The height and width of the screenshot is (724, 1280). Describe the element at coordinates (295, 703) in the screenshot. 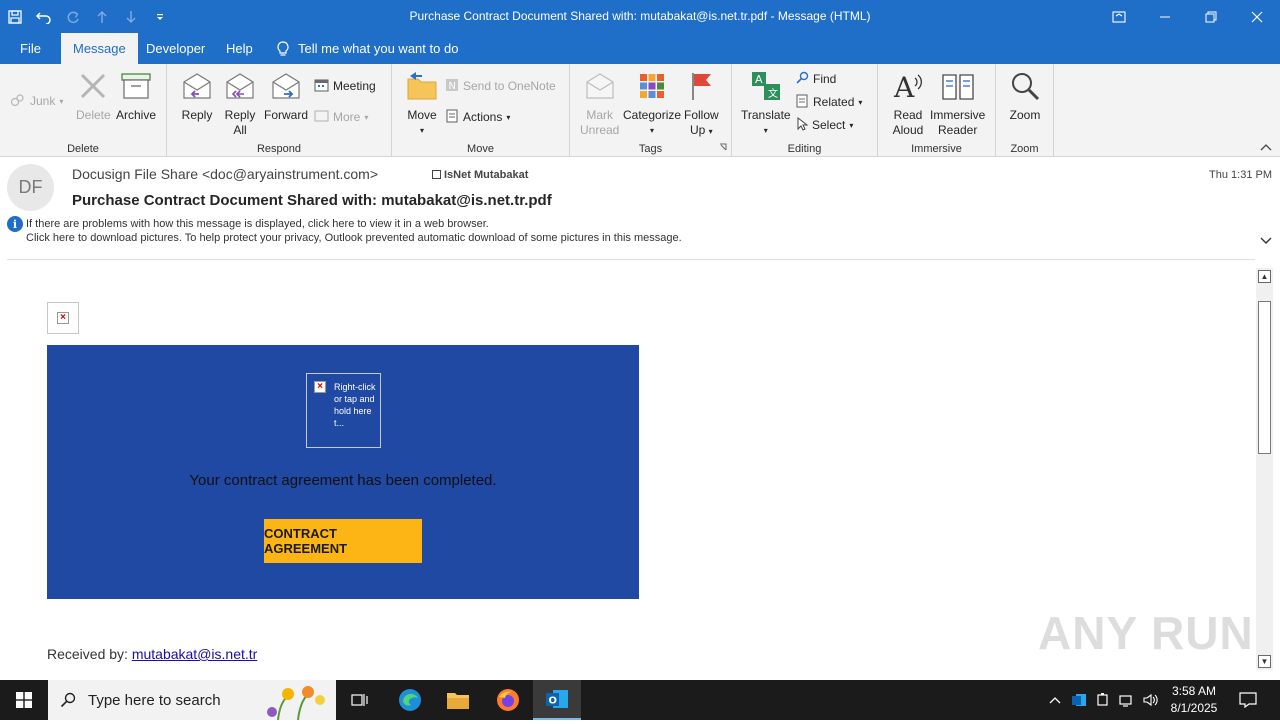

I see `flowers-icon` at that location.